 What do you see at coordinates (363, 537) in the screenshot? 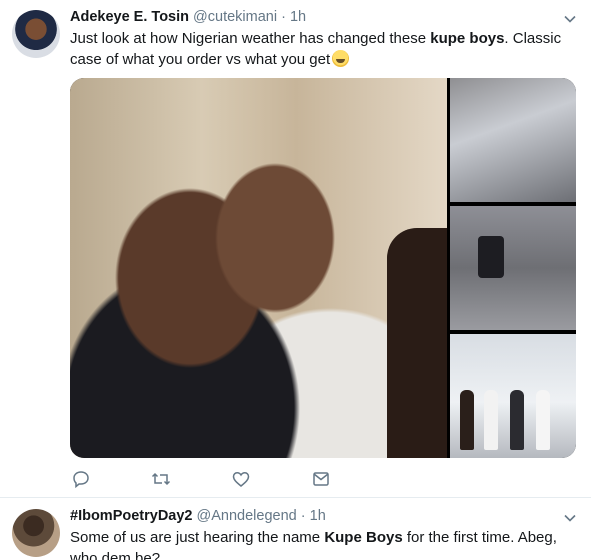
I see `tweet-text-bold: Kupe Boys` at bounding box center [363, 537].